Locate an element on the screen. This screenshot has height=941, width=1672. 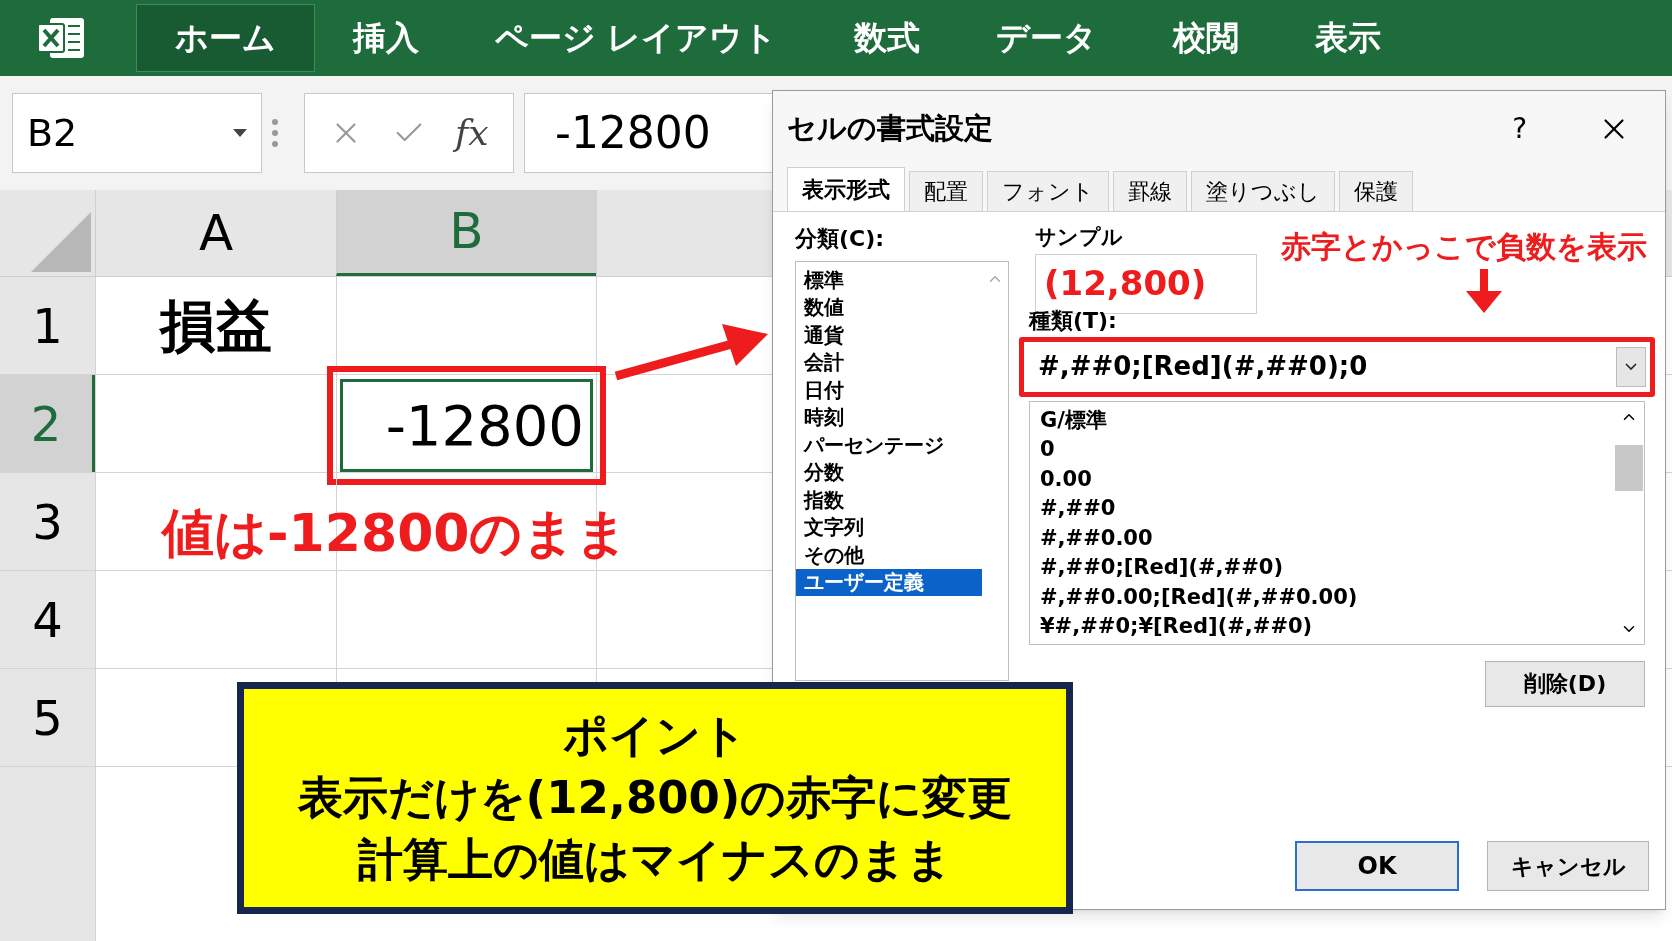
more-dots-icon is located at coordinates (275, 133).